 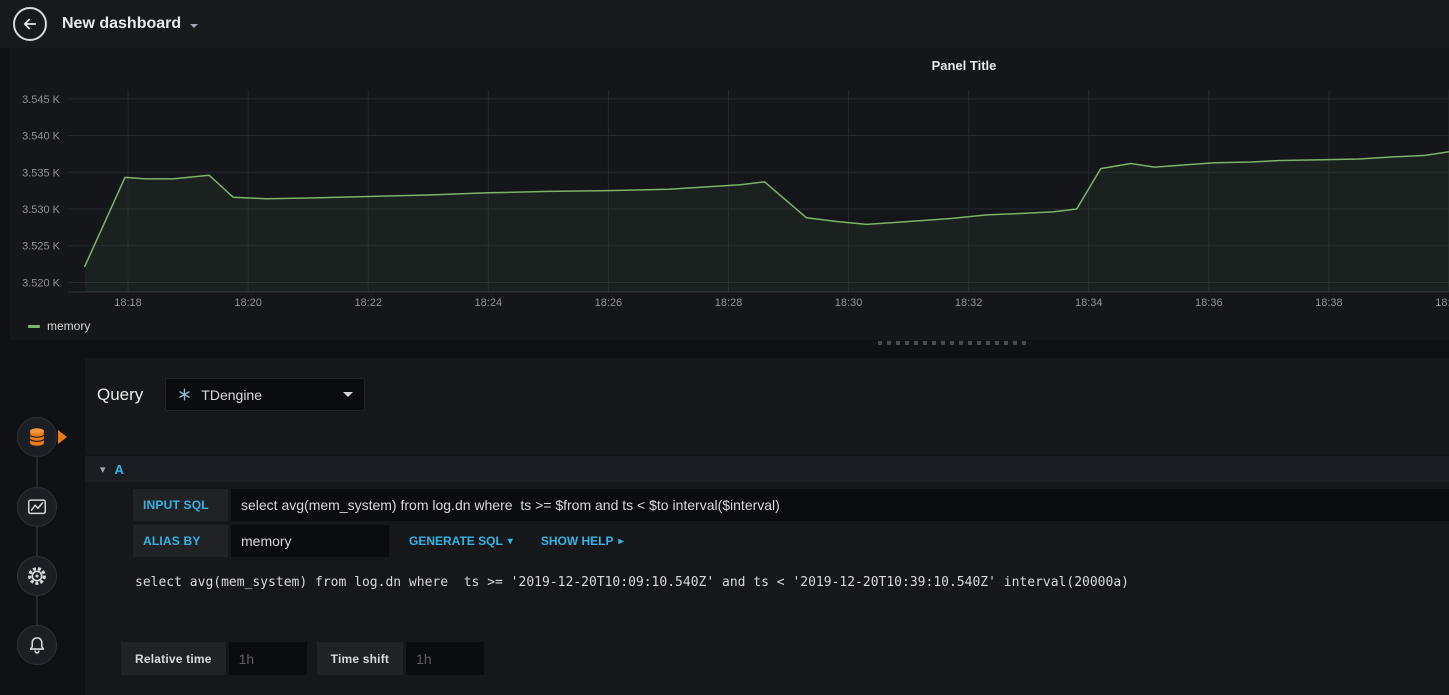 What do you see at coordinates (62, 437) in the screenshot?
I see `active-tab-arrow` at bounding box center [62, 437].